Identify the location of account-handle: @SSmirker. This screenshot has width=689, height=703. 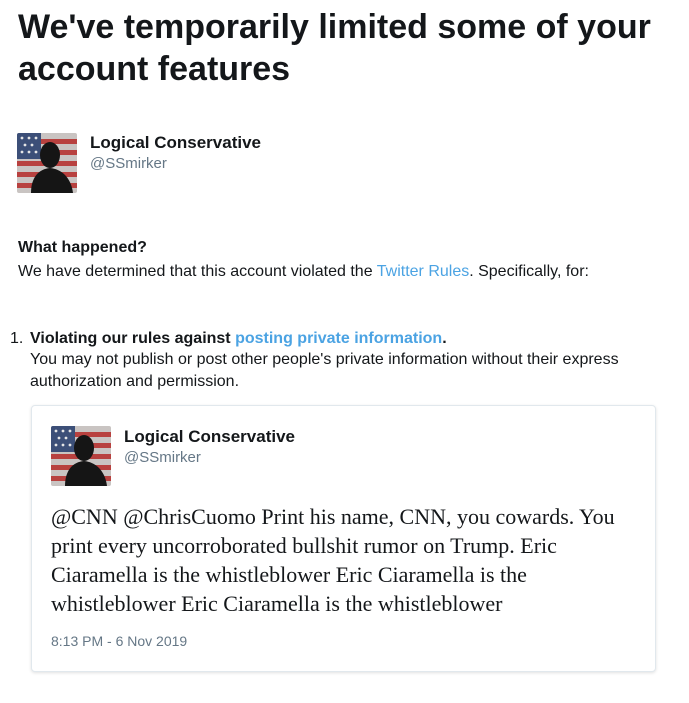
(175, 164).